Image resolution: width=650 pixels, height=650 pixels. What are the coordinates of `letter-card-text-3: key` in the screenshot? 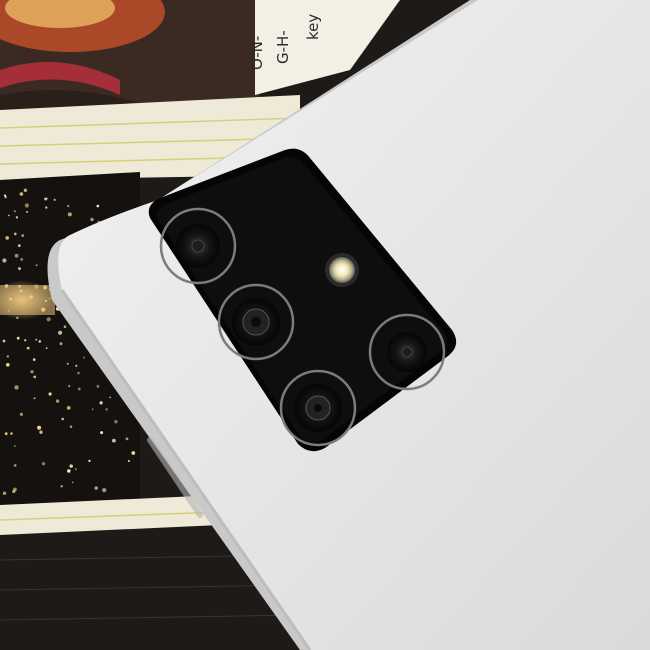 It's located at (313, 27).